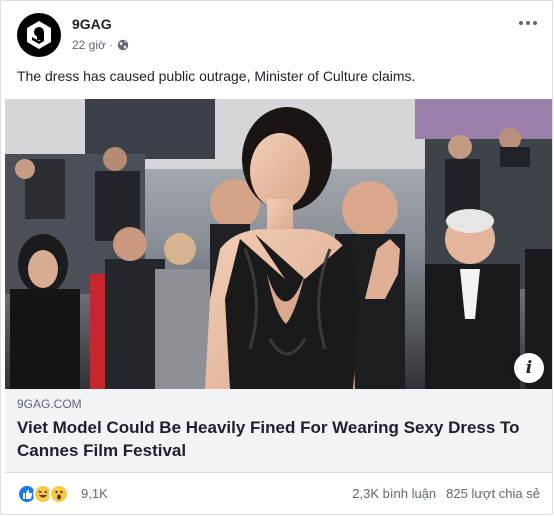 This screenshot has height=516, width=554. What do you see at coordinates (94, 493) in the screenshot?
I see `reaction-count: 9,1K` at bounding box center [94, 493].